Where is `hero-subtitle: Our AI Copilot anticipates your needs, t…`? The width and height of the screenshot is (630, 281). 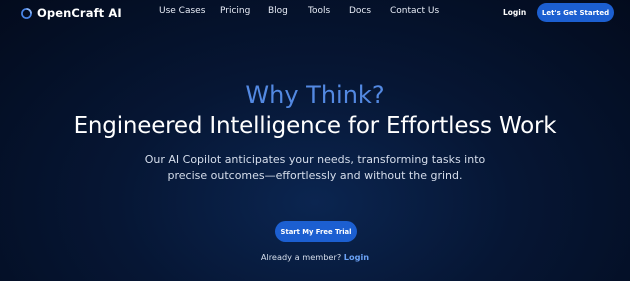 hero-subtitle: Our AI Copilot anticipates your needs, t… is located at coordinates (315, 167).